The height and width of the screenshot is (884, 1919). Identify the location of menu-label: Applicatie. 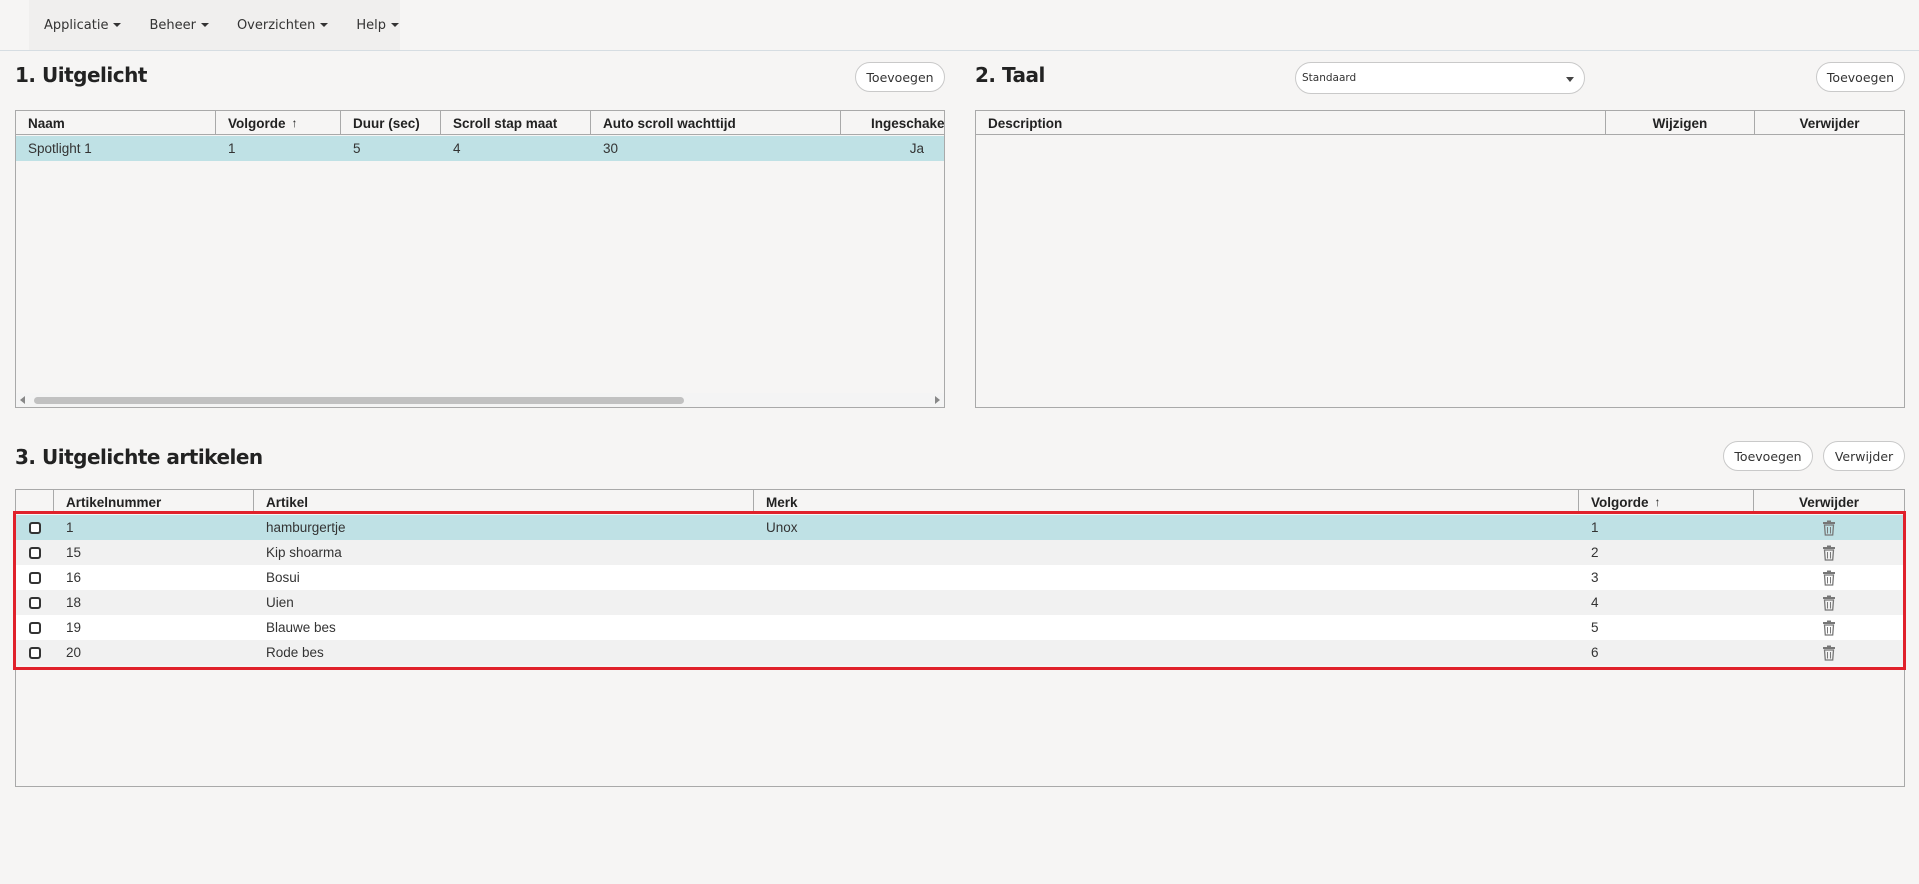
(76, 25).